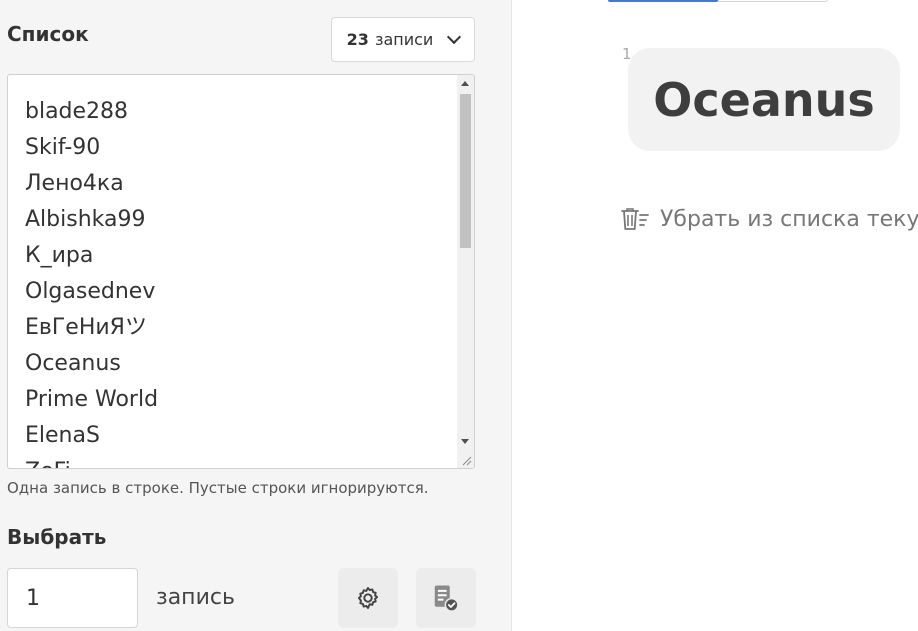 Image resolution: width=918 pixels, height=631 pixels. Describe the element at coordinates (92, 399) in the screenshot. I see `list-entry: Prime World` at that location.